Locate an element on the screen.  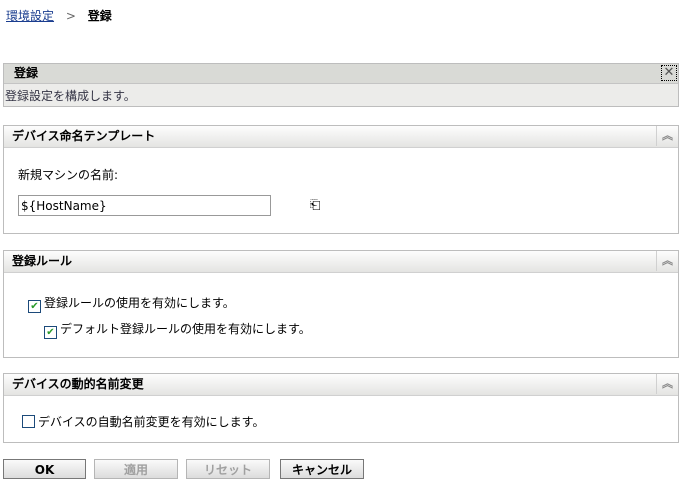
apply-button: 適用 is located at coordinates (136, 469).